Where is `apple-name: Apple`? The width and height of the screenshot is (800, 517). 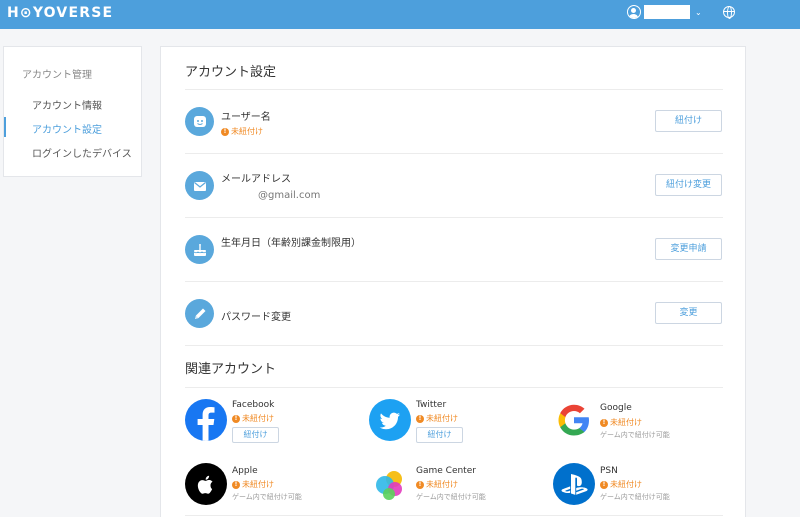 apple-name: Apple is located at coordinates (245, 471).